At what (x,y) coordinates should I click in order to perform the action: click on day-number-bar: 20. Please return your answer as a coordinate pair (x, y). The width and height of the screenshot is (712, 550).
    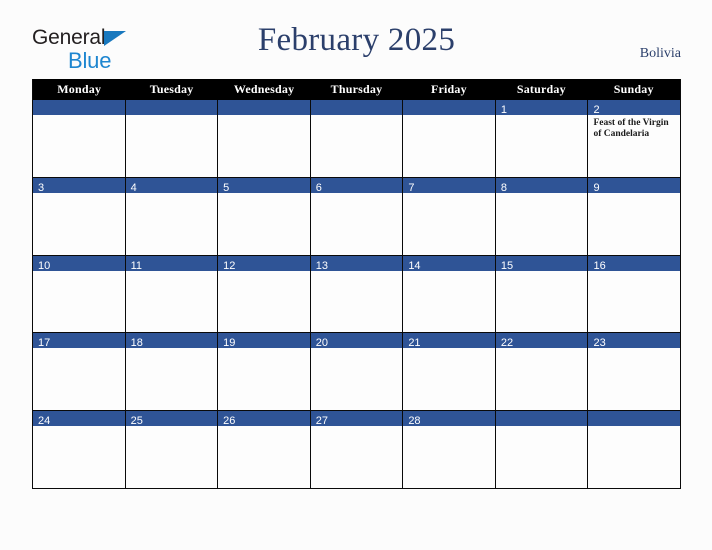
    Looking at the image, I should click on (356, 341).